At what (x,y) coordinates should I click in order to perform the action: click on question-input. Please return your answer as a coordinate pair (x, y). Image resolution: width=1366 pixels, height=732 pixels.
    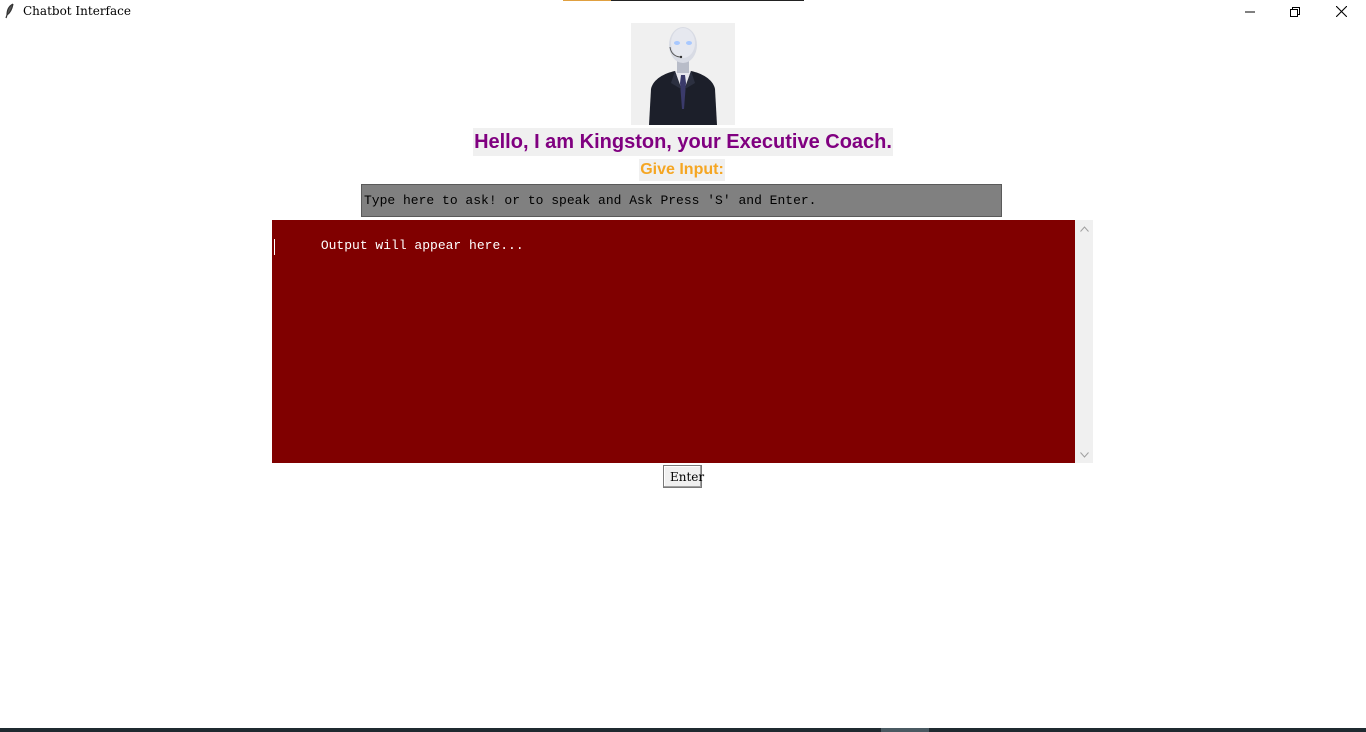
    Looking at the image, I should click on (681, 200).